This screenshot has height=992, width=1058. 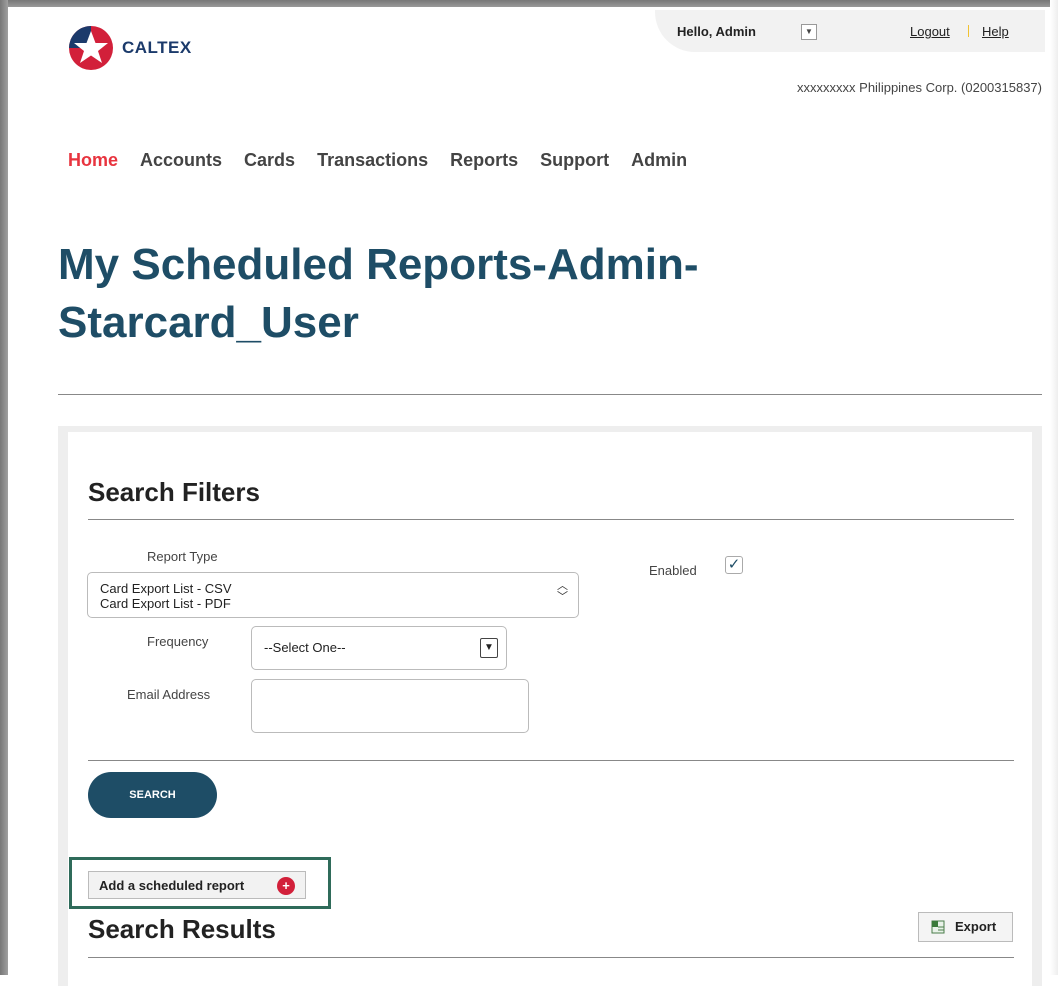 I want to click on email-address-label: Email Address, so click(x=169, y=694).